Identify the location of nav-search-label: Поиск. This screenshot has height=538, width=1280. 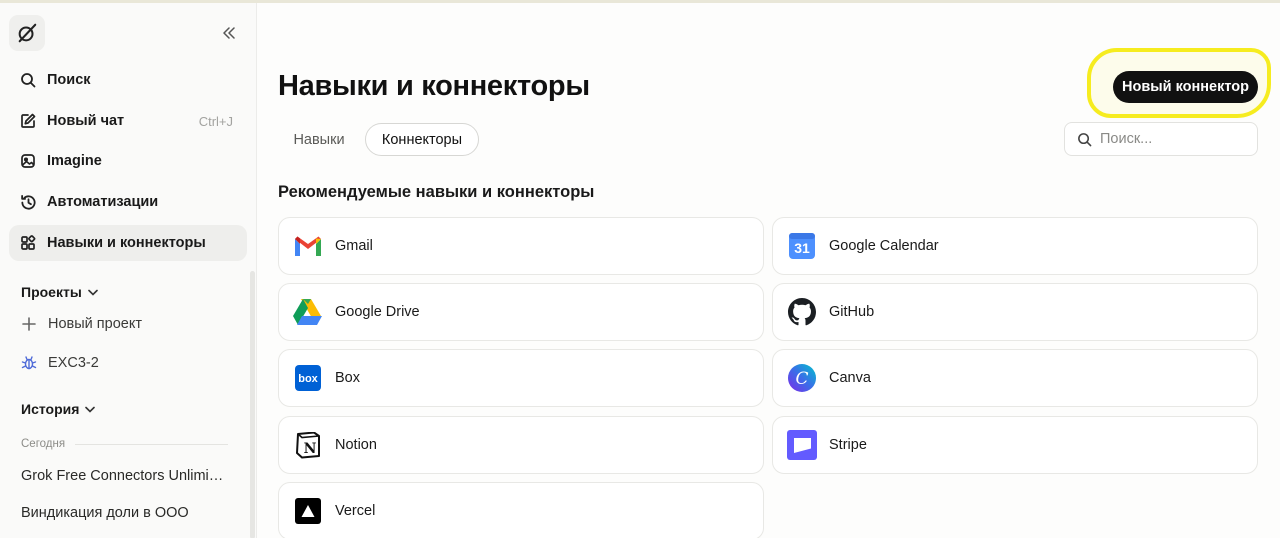
(69, 80).